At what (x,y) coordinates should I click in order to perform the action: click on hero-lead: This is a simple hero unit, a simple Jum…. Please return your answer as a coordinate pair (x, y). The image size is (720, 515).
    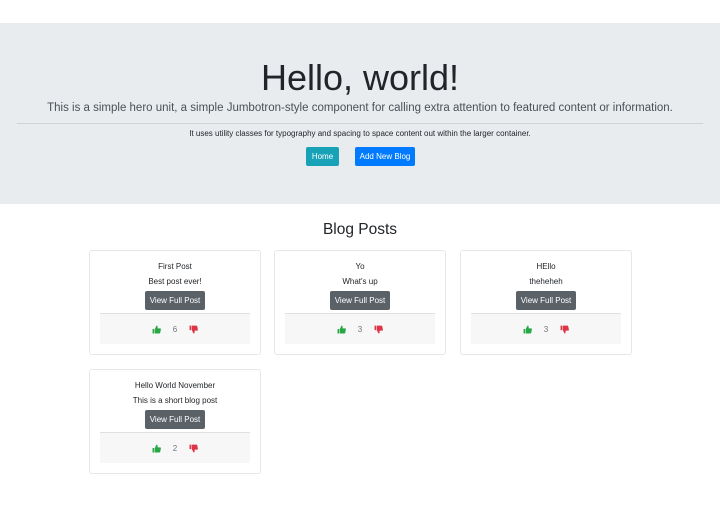
    Looking at the image, I should click on (360, 108).